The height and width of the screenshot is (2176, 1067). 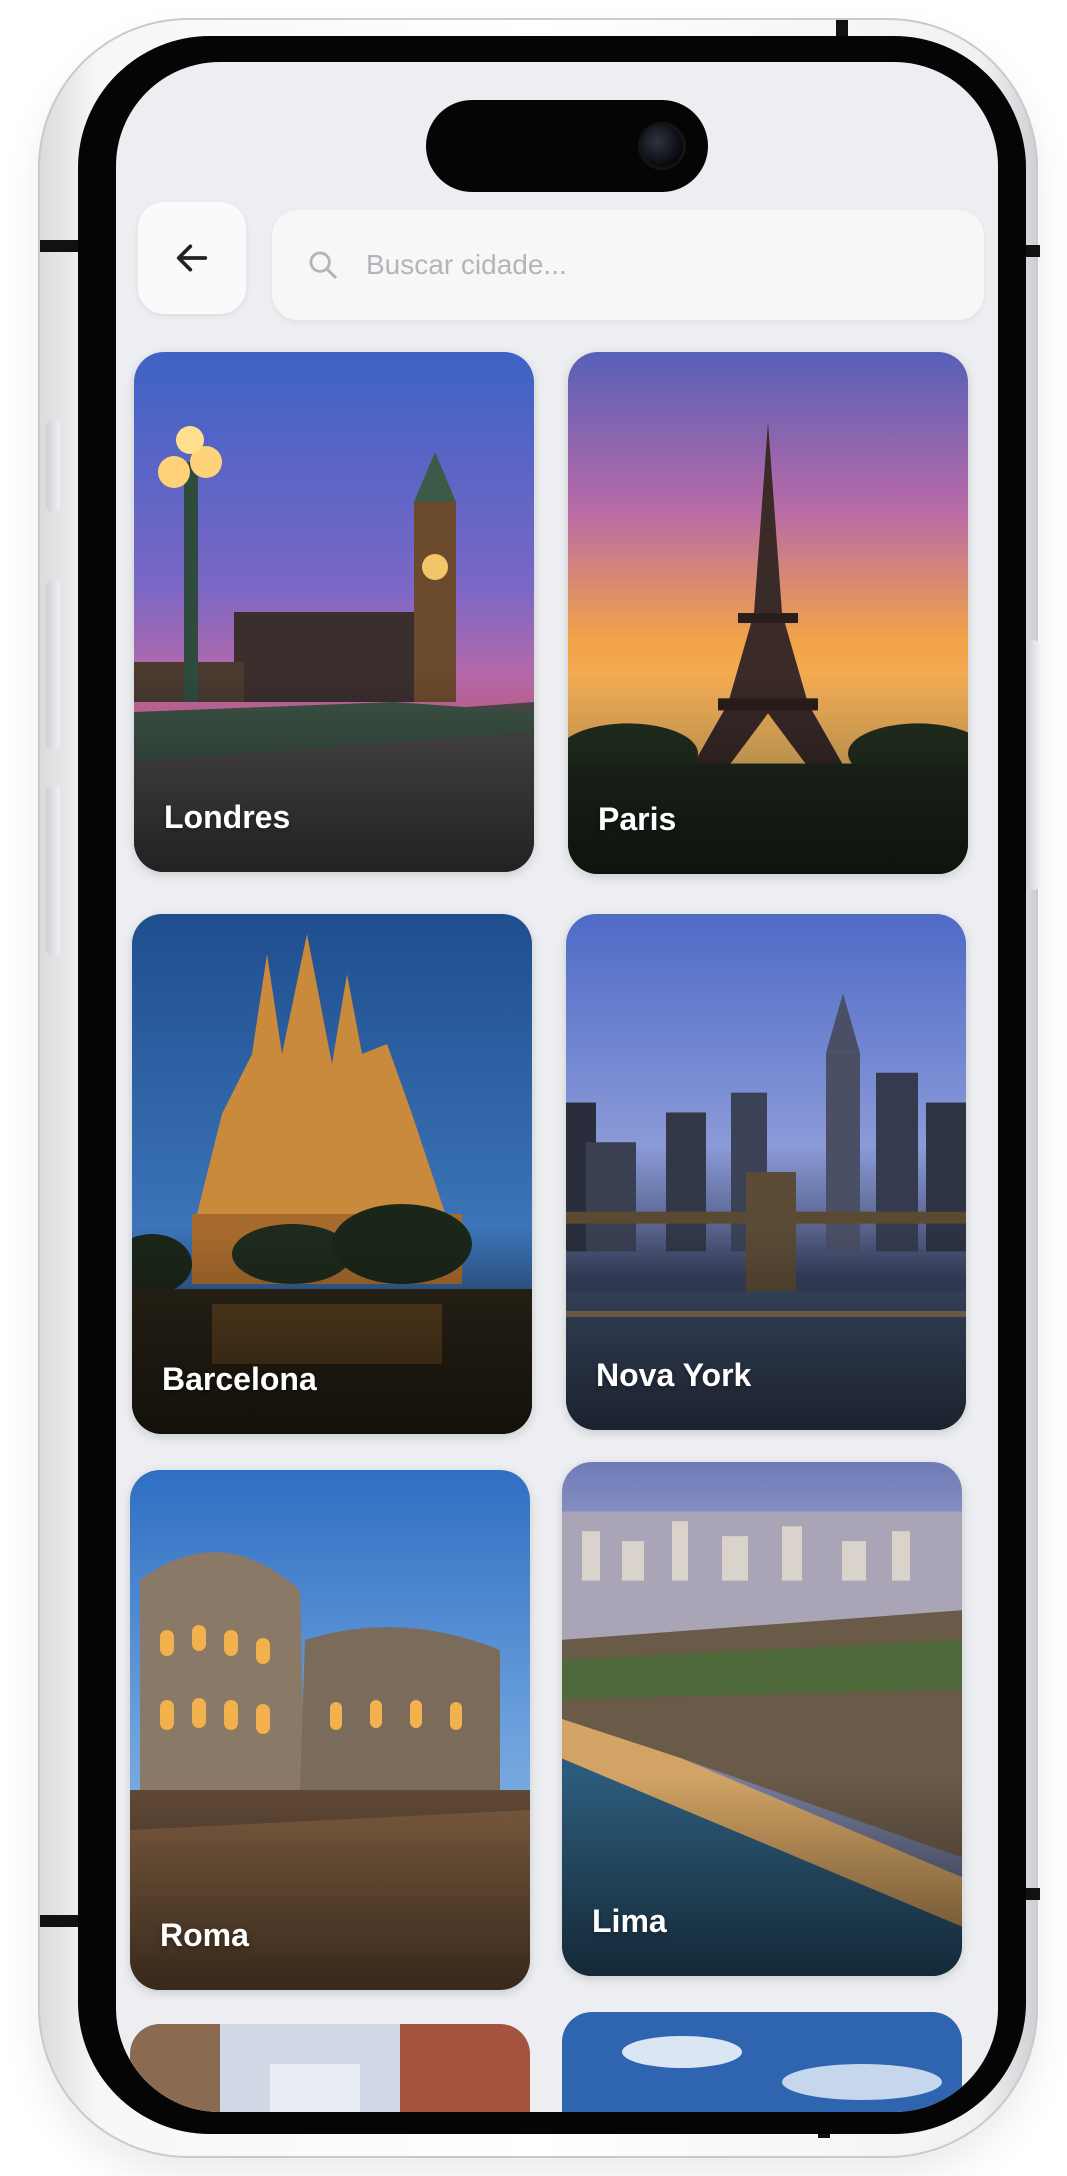 What do you see at coordinates (766, 1172) in the screenshot?
I see `city-card-nova-york: Nova York` at bounding box center [766, 1172].